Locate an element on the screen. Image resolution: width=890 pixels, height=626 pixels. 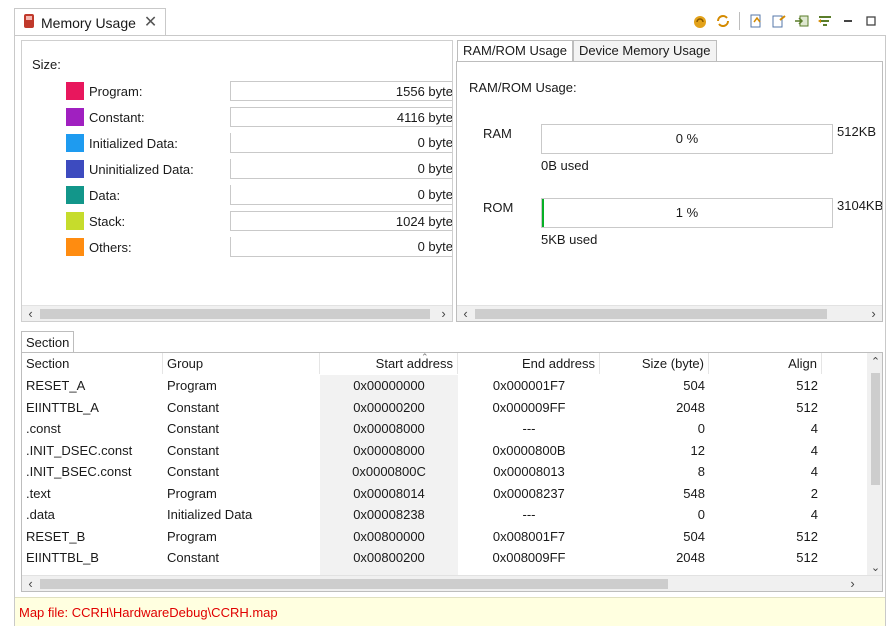
export-icon is located at coordinates (756, 21).